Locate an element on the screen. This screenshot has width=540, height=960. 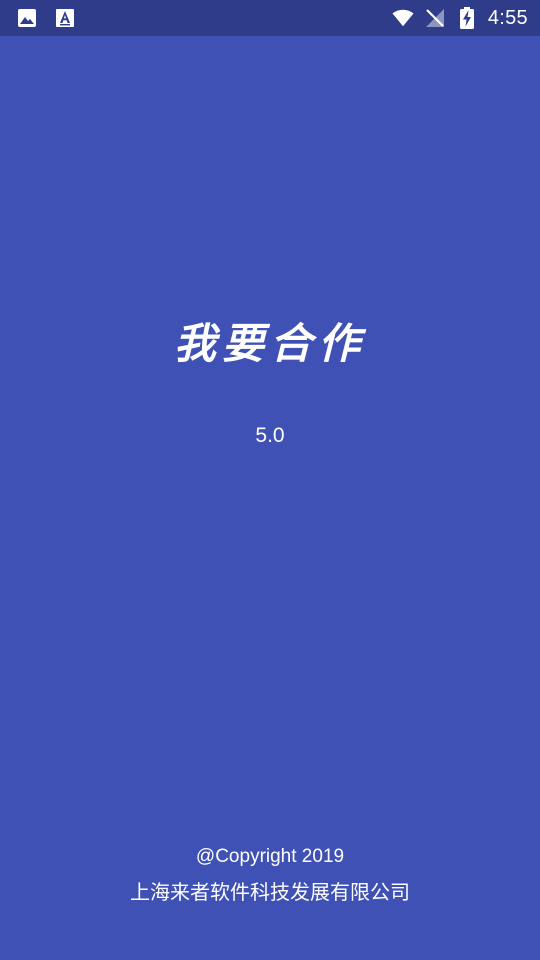
no-signal-icon is located at coordinates (435, 18).